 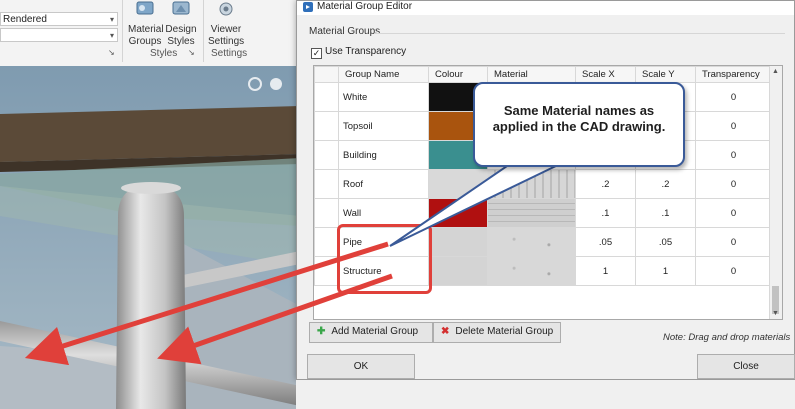 I want to click on column-header-material: Material, so click(x=531, y=74).